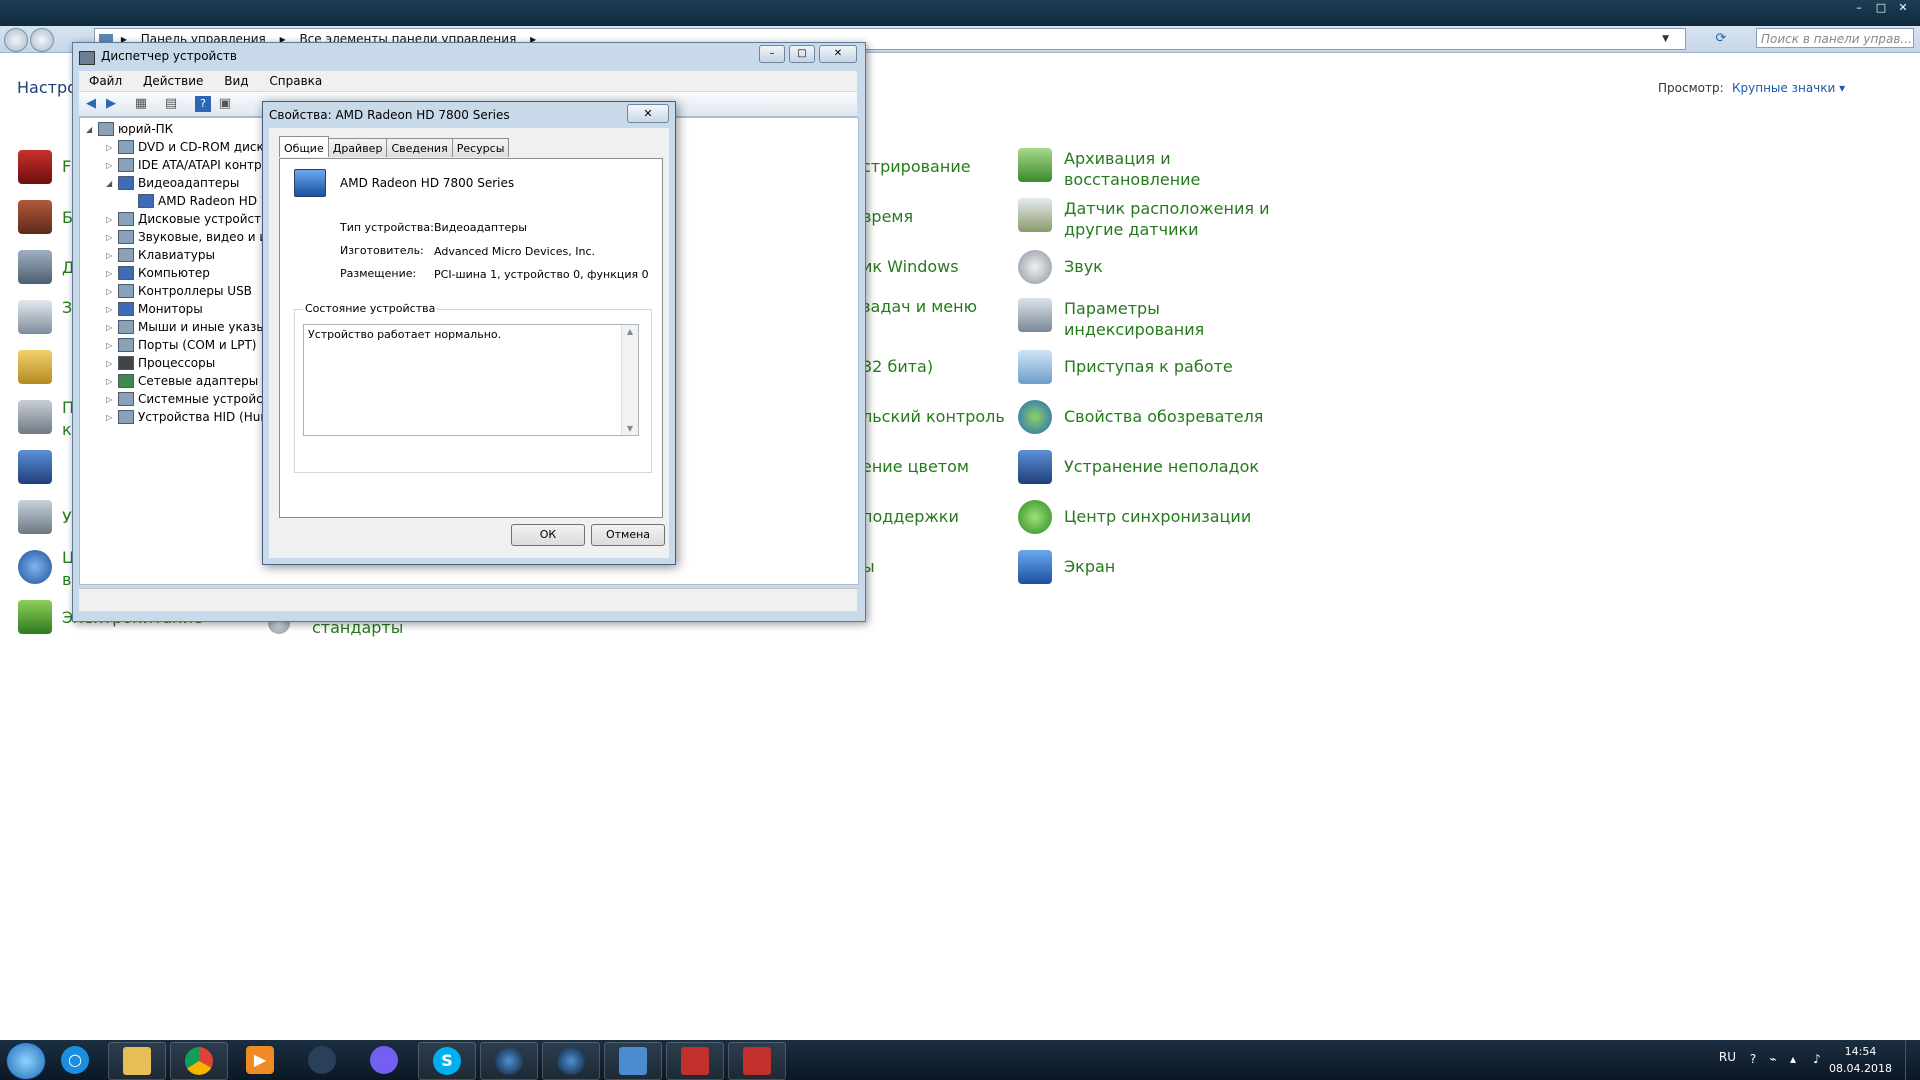  Describe the element at coordinates (1151, 319) in the screenshot. I see `cp-item-indexing: Параметры индексирования` at that location.